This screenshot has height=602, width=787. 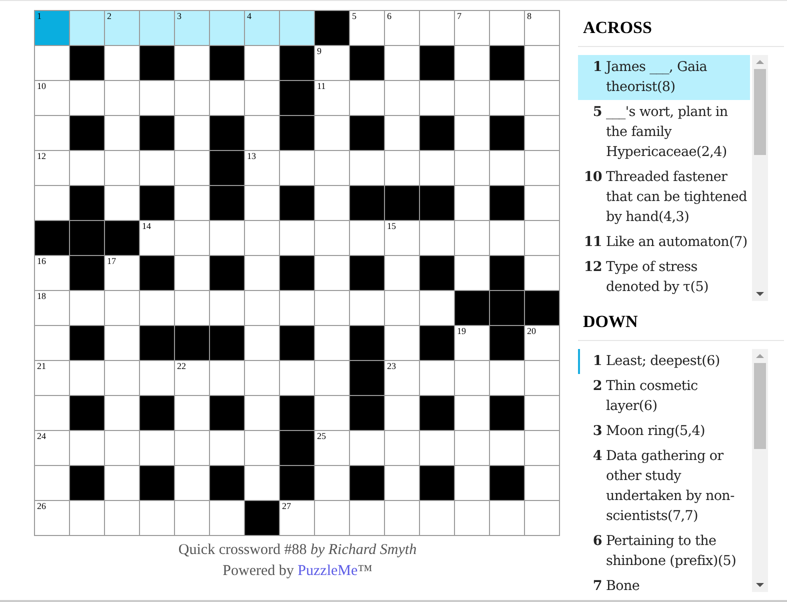 I want to click on clue-item: 3 Moon ring(5,4), so click(x=664, y=431).